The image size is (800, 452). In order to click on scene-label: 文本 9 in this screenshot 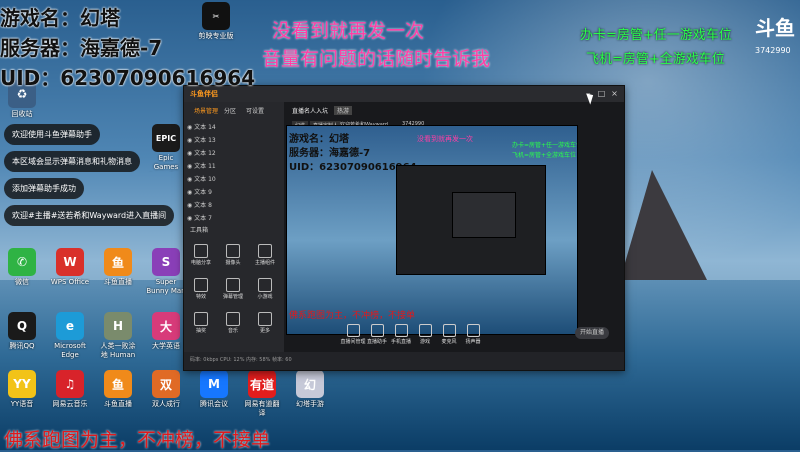, I will do `click(203, 192)`.